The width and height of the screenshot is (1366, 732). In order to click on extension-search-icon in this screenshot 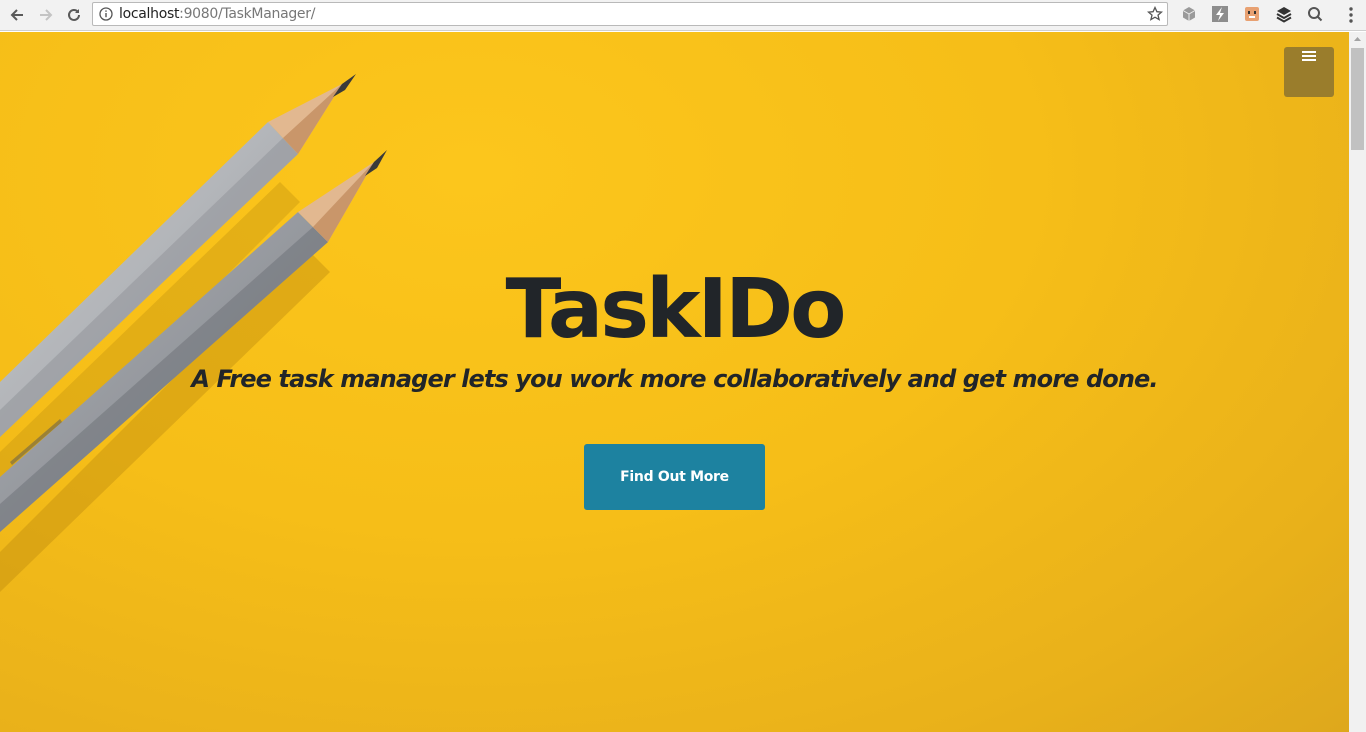, I will do `click(1315, 14)`.